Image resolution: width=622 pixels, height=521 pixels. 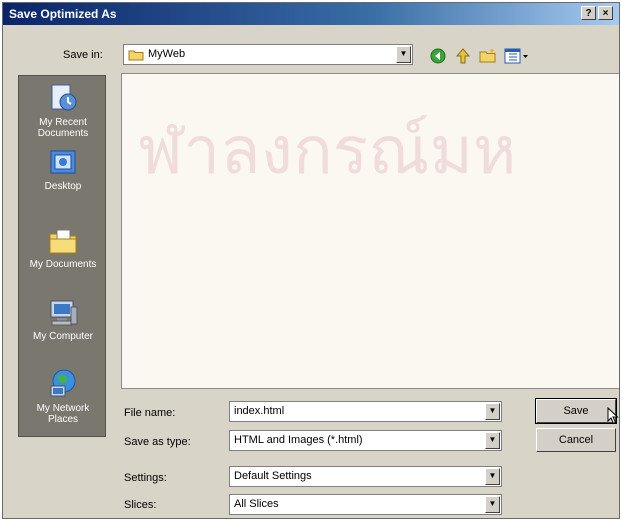 I want to click on slices-dropdown: All Slices ▼, so click(x=365, y=504).